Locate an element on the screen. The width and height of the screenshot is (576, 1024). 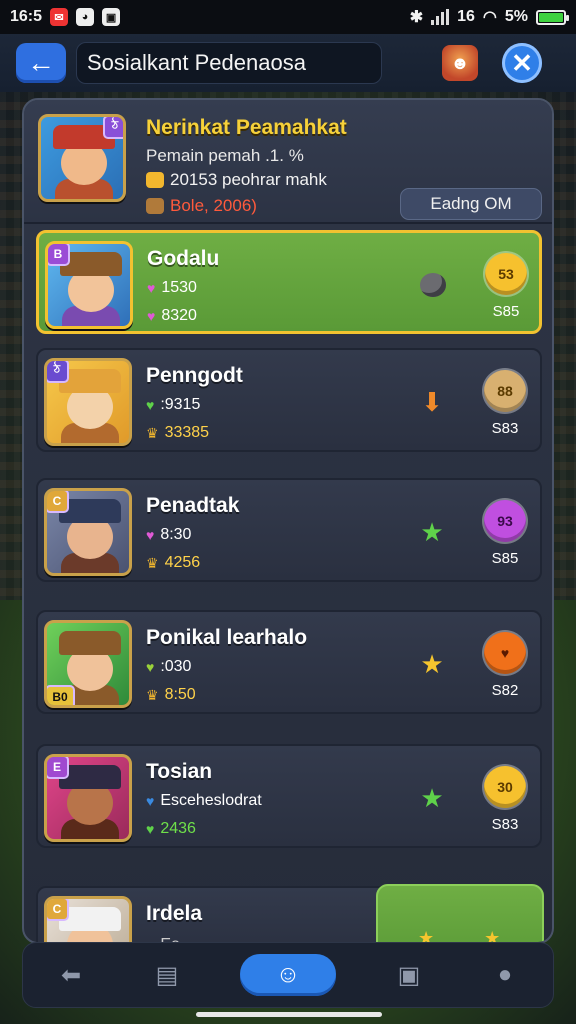
player-stat-primary: ♥ :030 is located at coordinates (168, 667).